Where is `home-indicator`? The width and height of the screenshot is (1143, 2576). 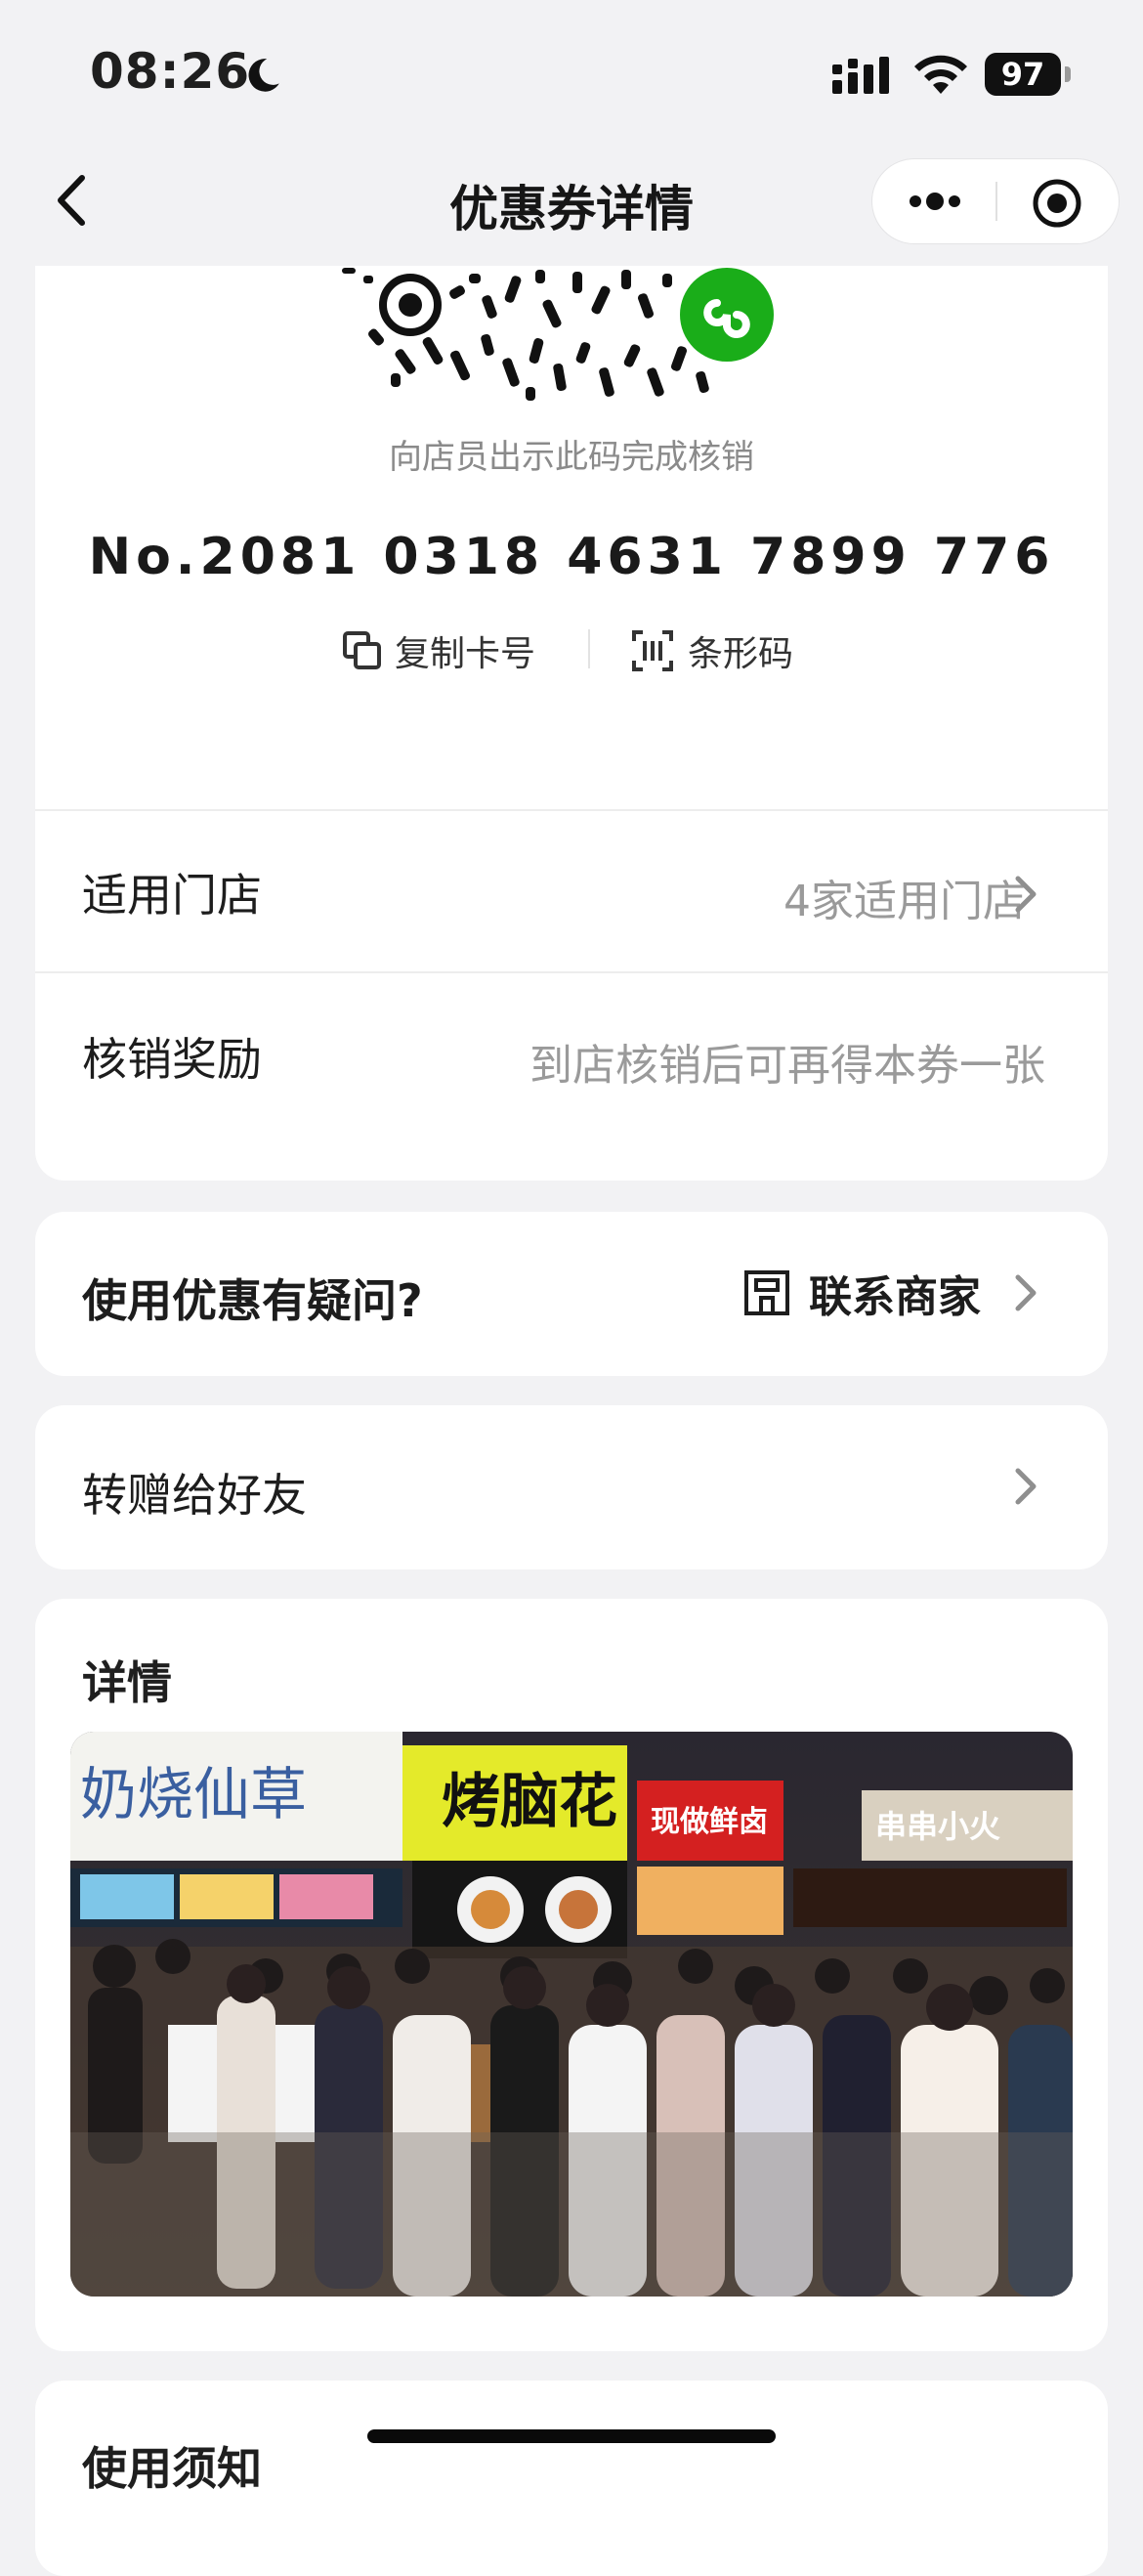
home-indicator is located at coordinates (571, 2436).